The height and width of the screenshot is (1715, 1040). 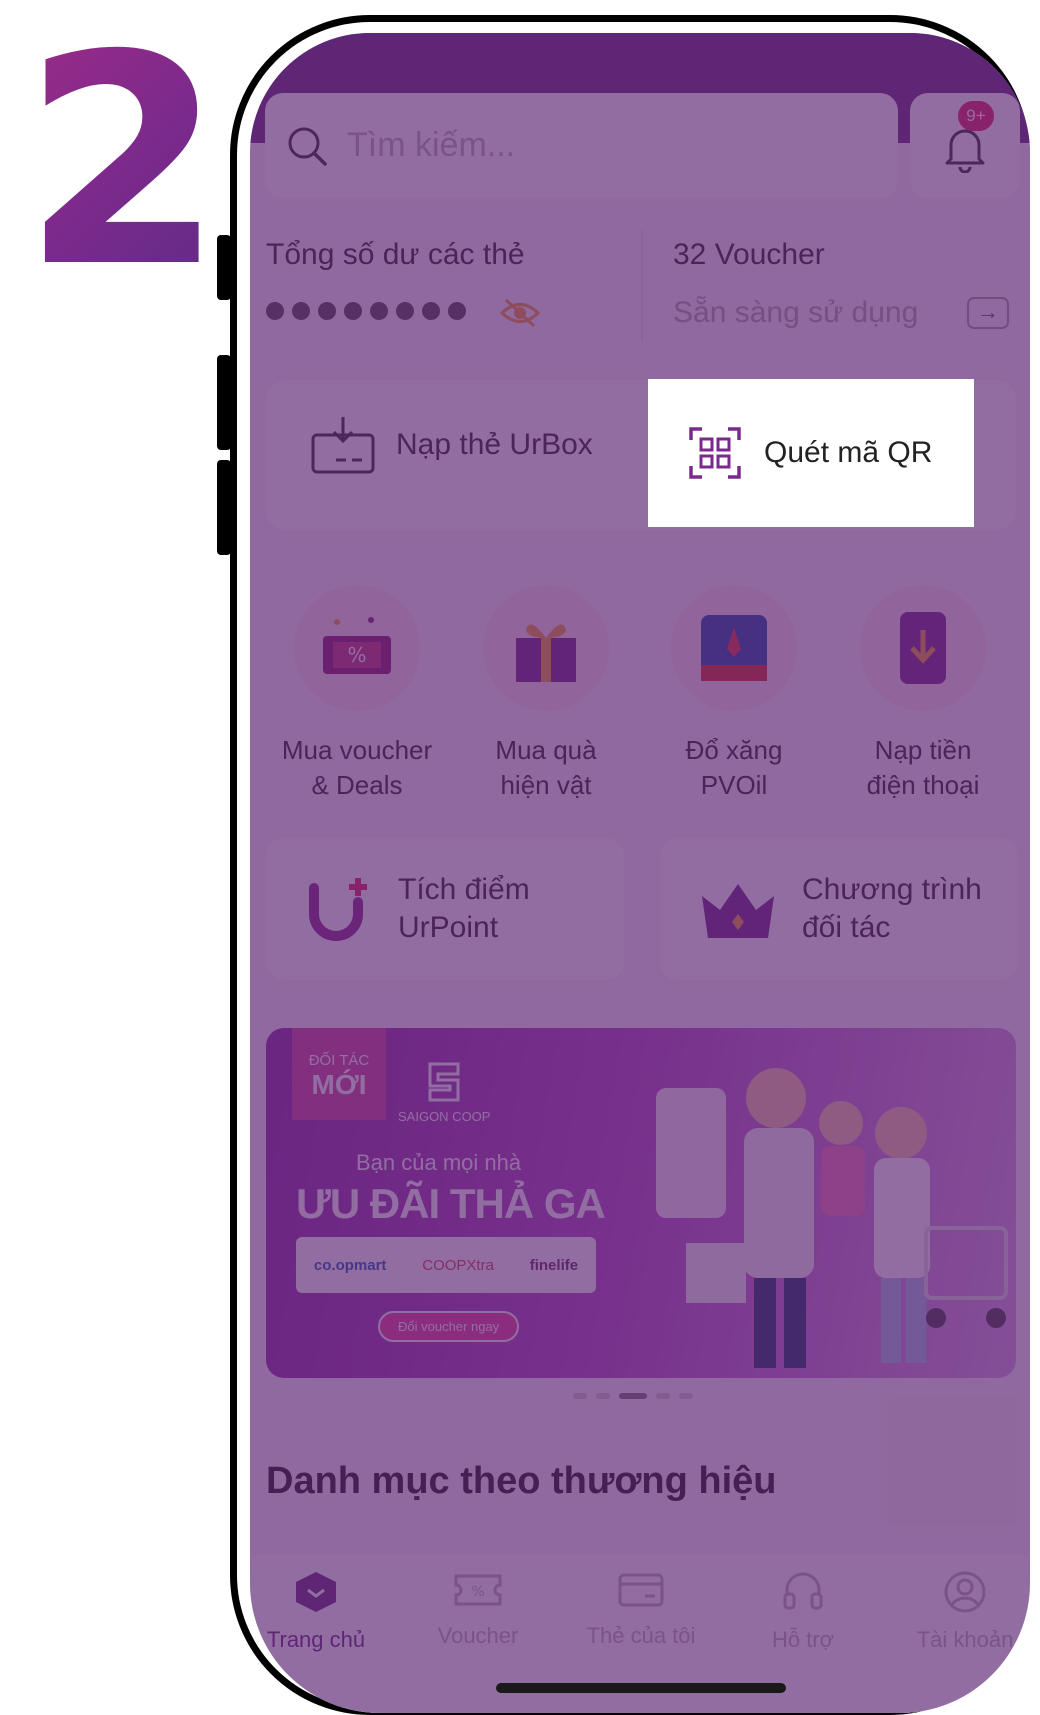 I want to click on voucher-tab-icon: %, so click(x=478, y=1590).